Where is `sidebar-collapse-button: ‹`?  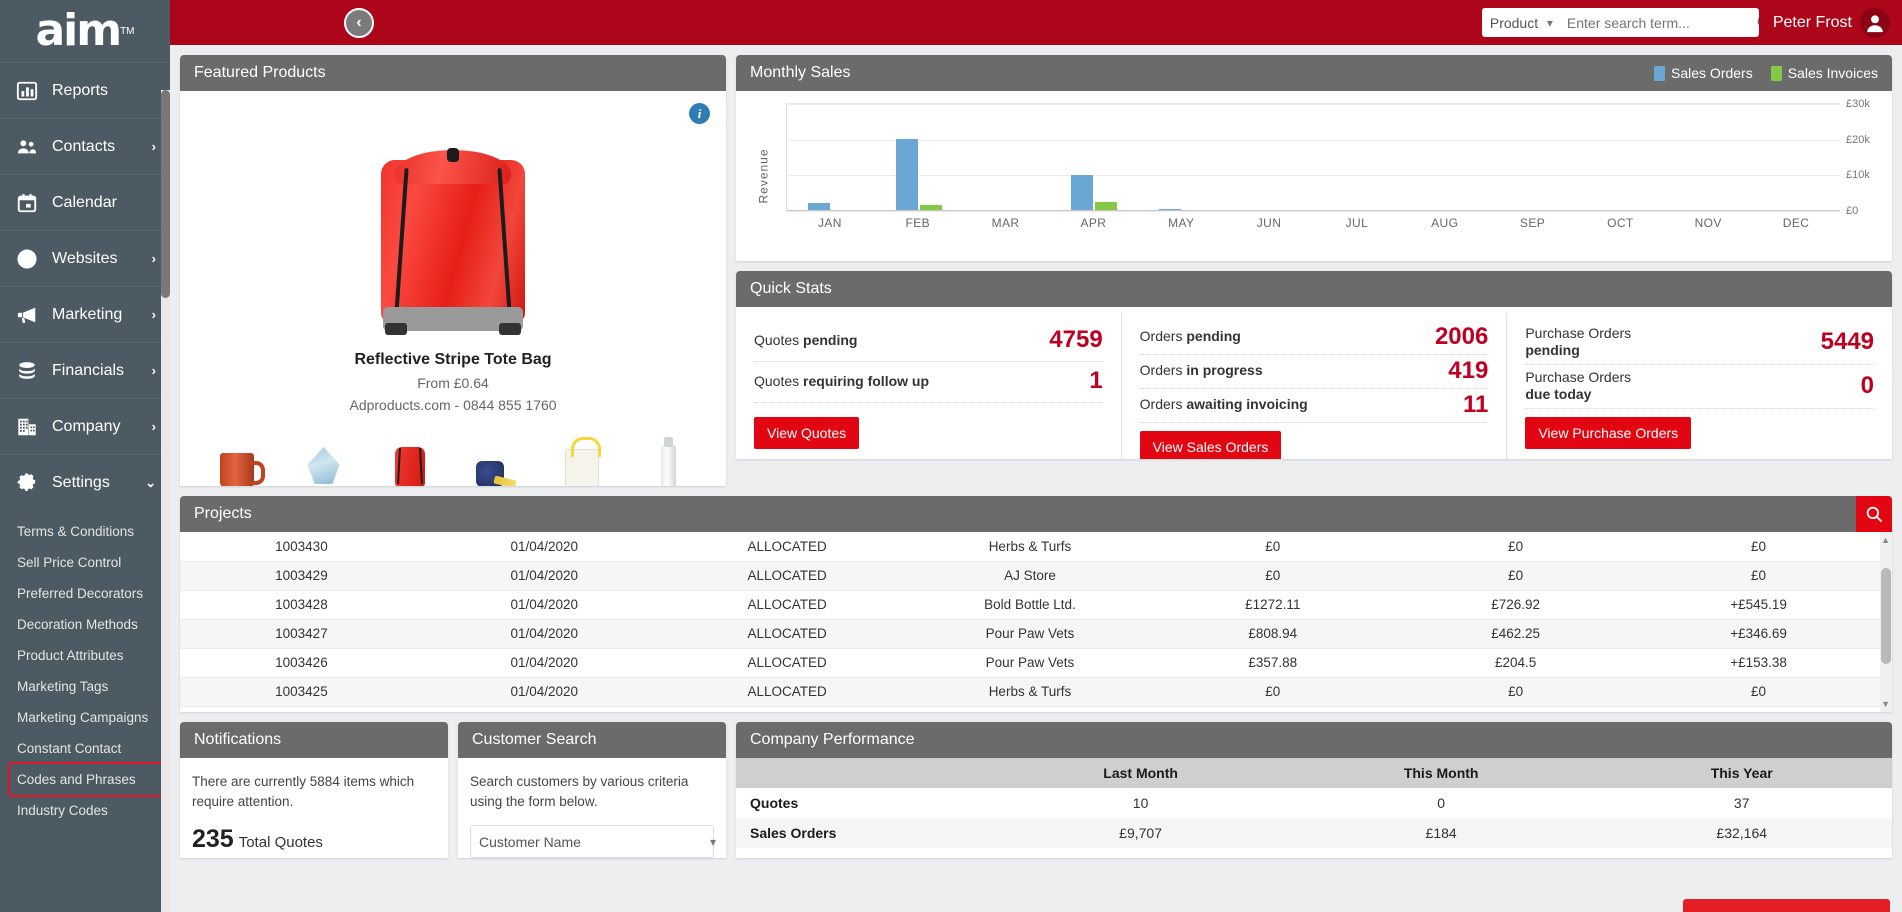 sidebar-collapse-button: ‹ is located at coordinates (359, 23).